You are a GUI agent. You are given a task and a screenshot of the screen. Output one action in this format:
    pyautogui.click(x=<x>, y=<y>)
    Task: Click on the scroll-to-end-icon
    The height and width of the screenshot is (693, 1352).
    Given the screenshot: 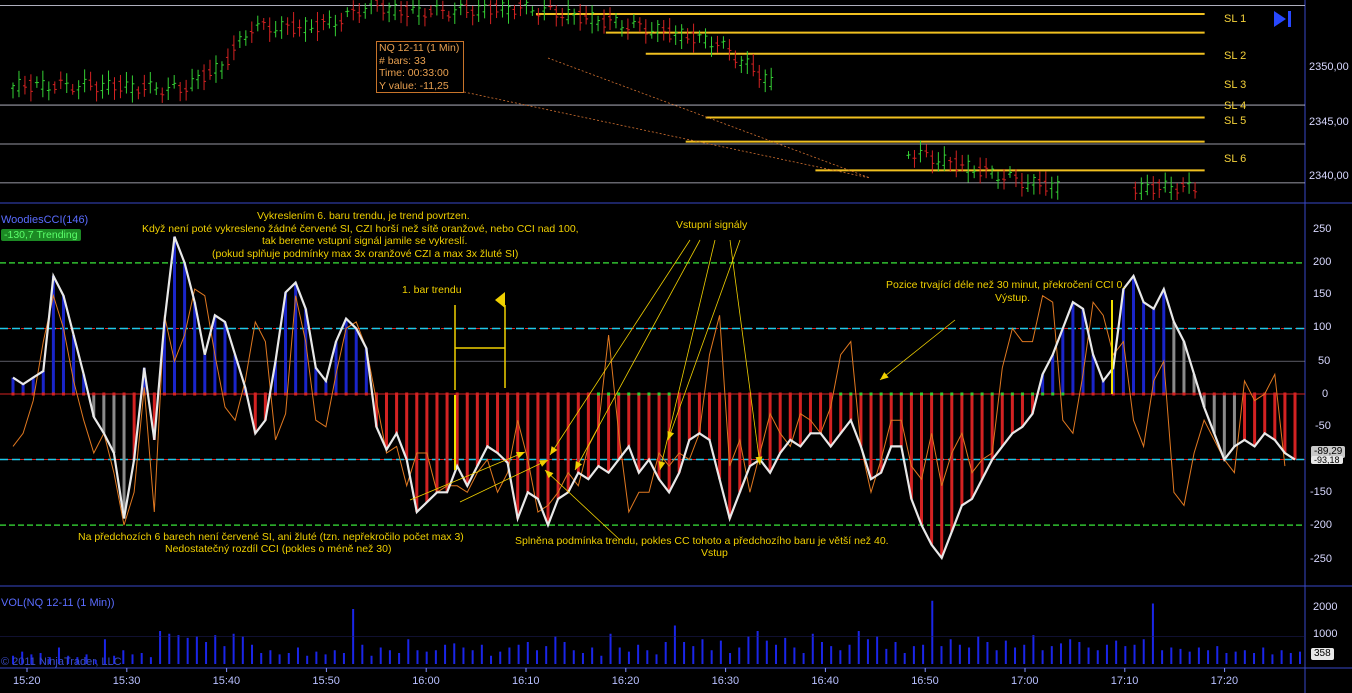 What is the action you would take?
    pyautogui.click(x=1284, y=19)
    